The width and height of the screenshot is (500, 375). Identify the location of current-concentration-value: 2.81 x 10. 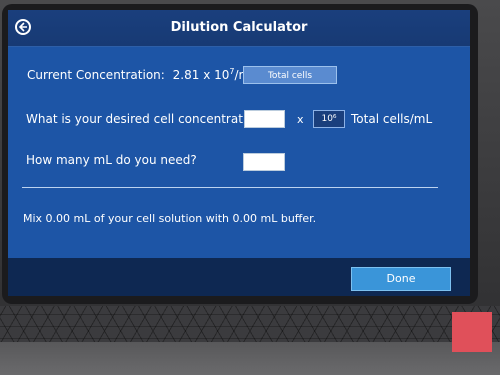
(201, 75).